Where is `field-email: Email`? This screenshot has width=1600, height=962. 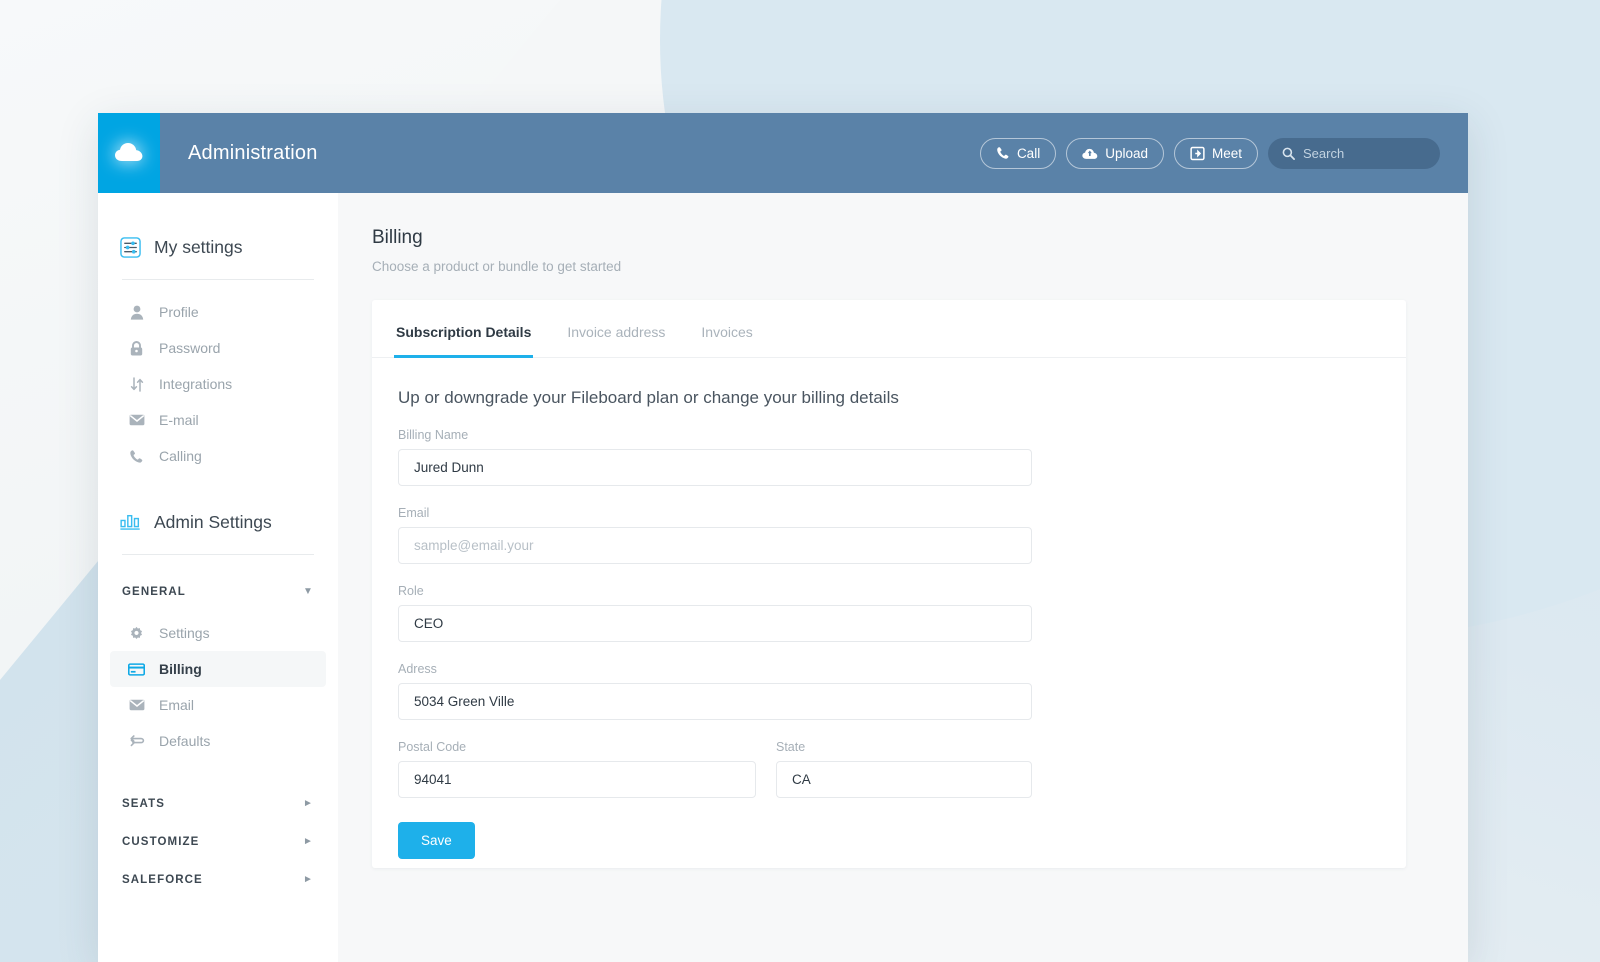
field-email: Email is located at coordinates (889, 535).